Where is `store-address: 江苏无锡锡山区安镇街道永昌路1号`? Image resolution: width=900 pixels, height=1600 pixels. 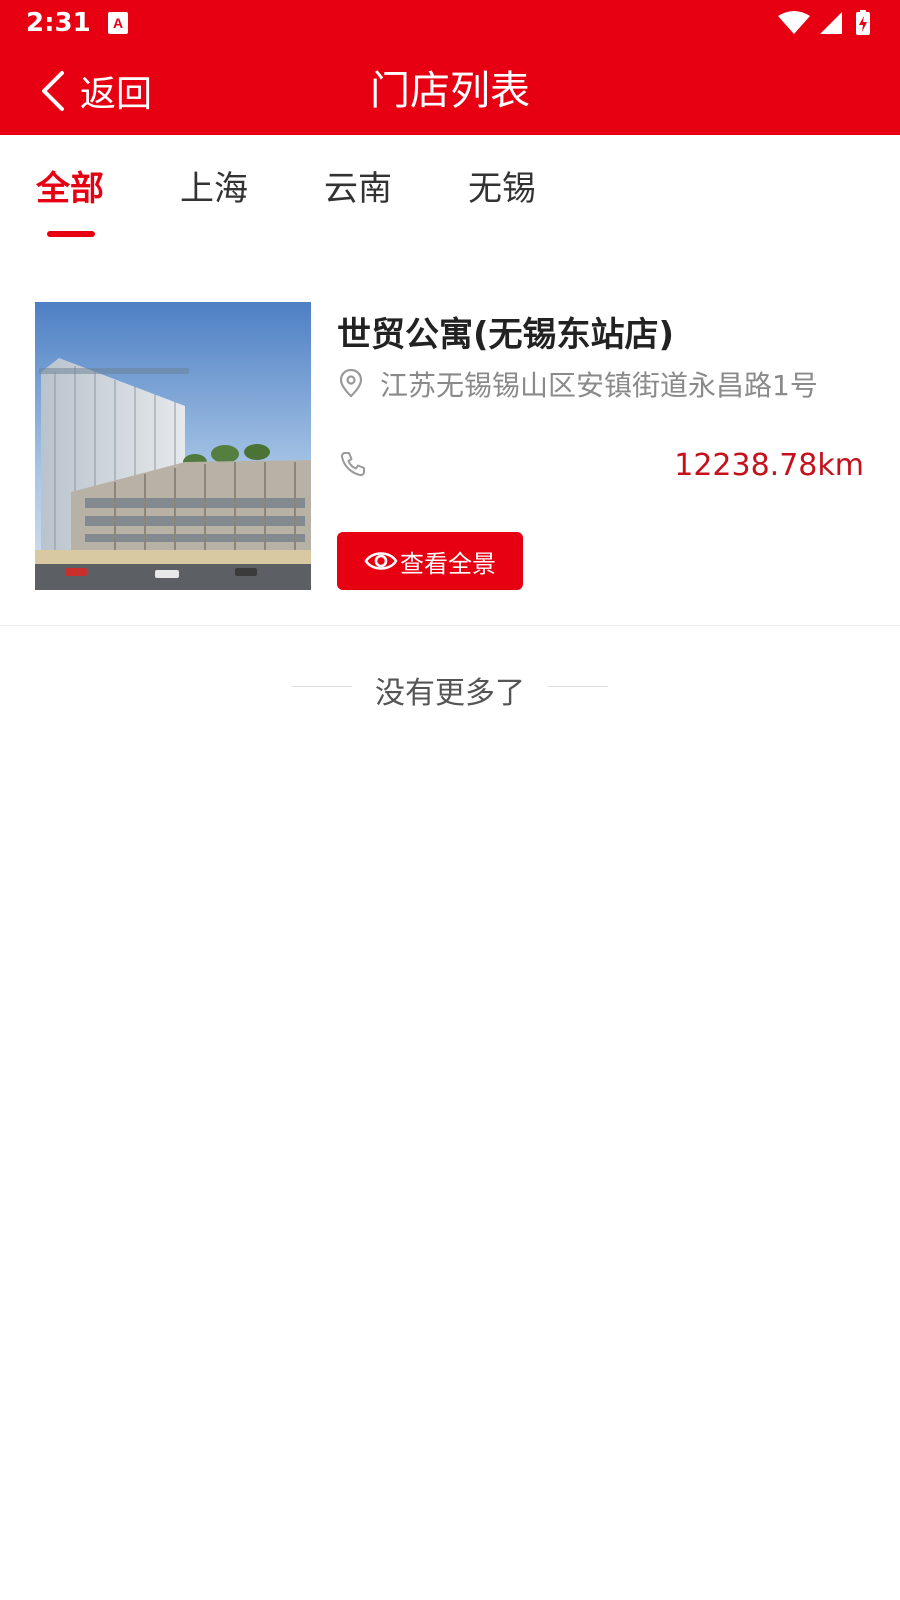 store-address: 江苏无锡锡山区安镇街道永昌路1号 is located at coordinates (599, 385).